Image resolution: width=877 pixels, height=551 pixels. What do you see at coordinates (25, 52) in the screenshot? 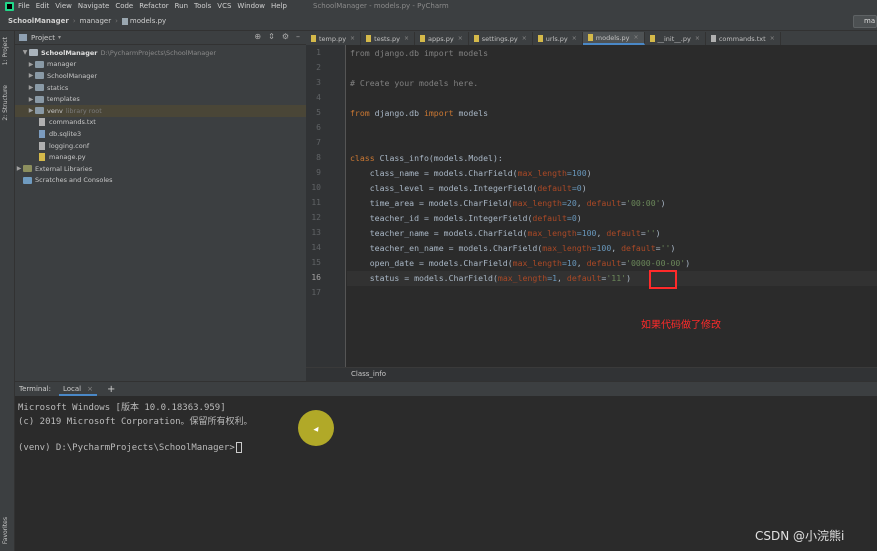
I see `expand-arrow-icon: ▼` at bounding box center [25, 52].